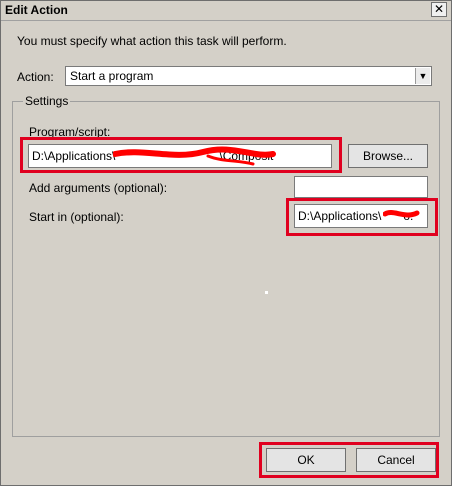 The width and height of the screenshot is (458, 492). I want to click on start-in-value-suffix: o:, so click(408, 216).